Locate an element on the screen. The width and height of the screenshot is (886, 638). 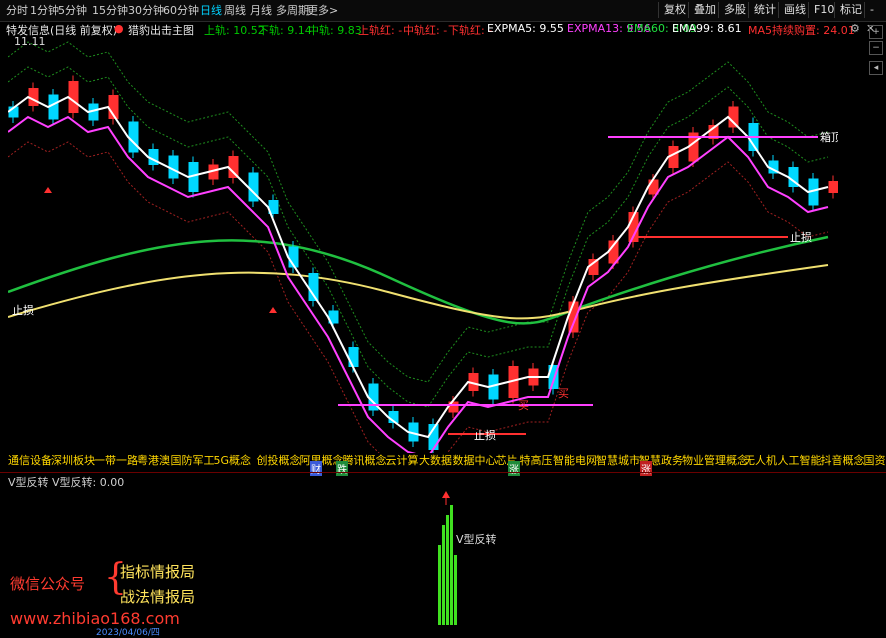
concept-10: 大数据 is located at coordinates (435, 460).